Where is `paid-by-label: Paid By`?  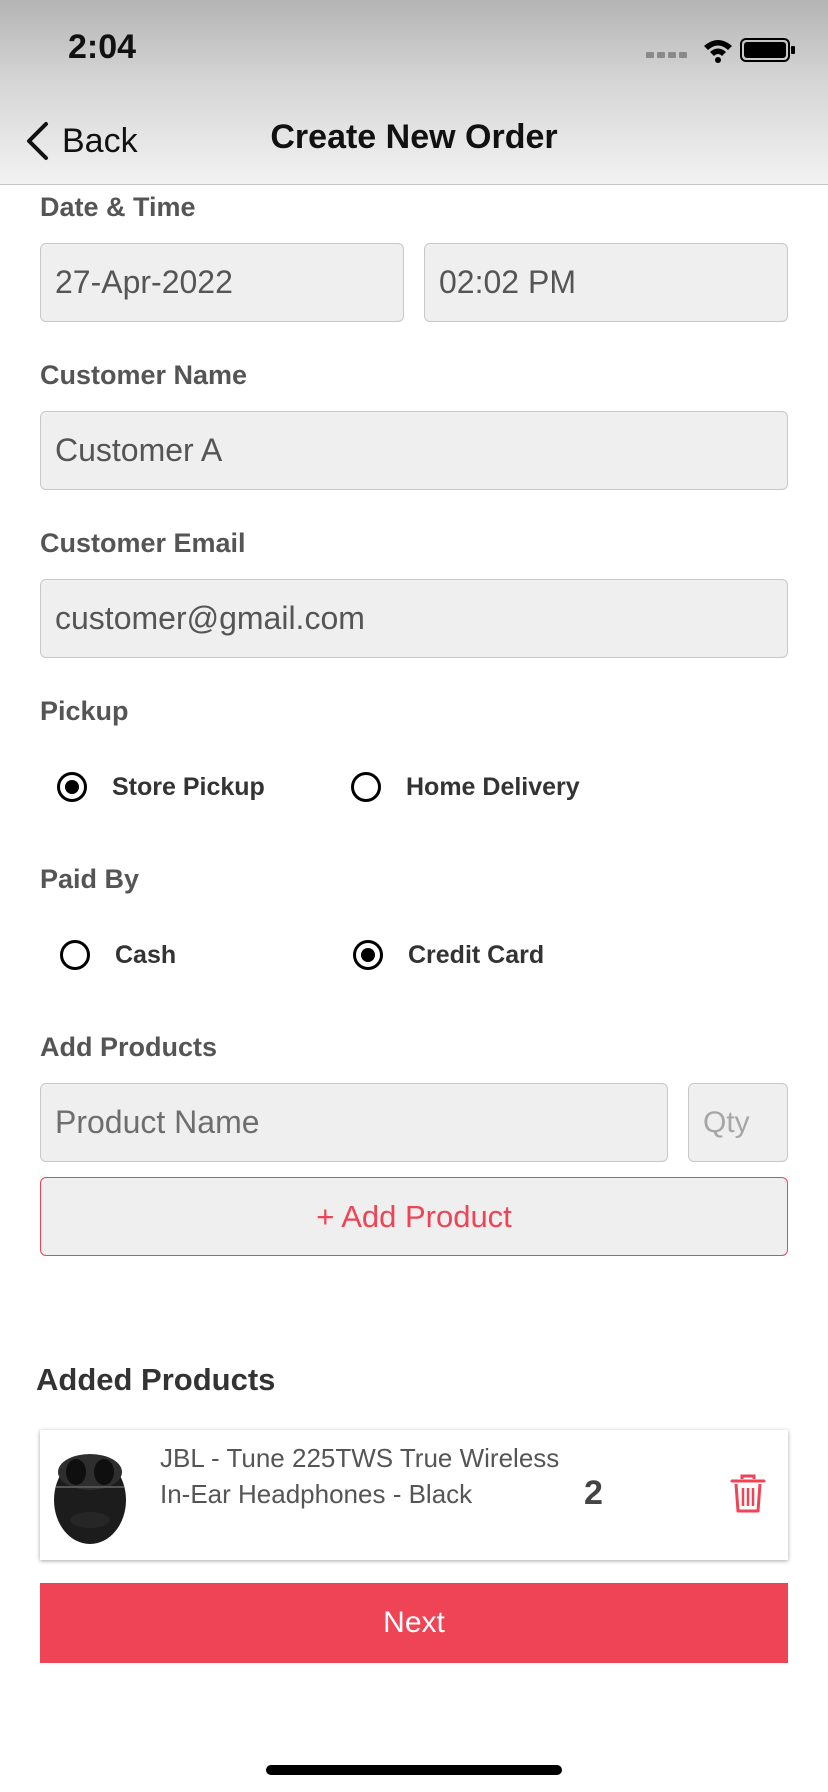 paid-by-label: Paid By is located at coordinates (90, 879).